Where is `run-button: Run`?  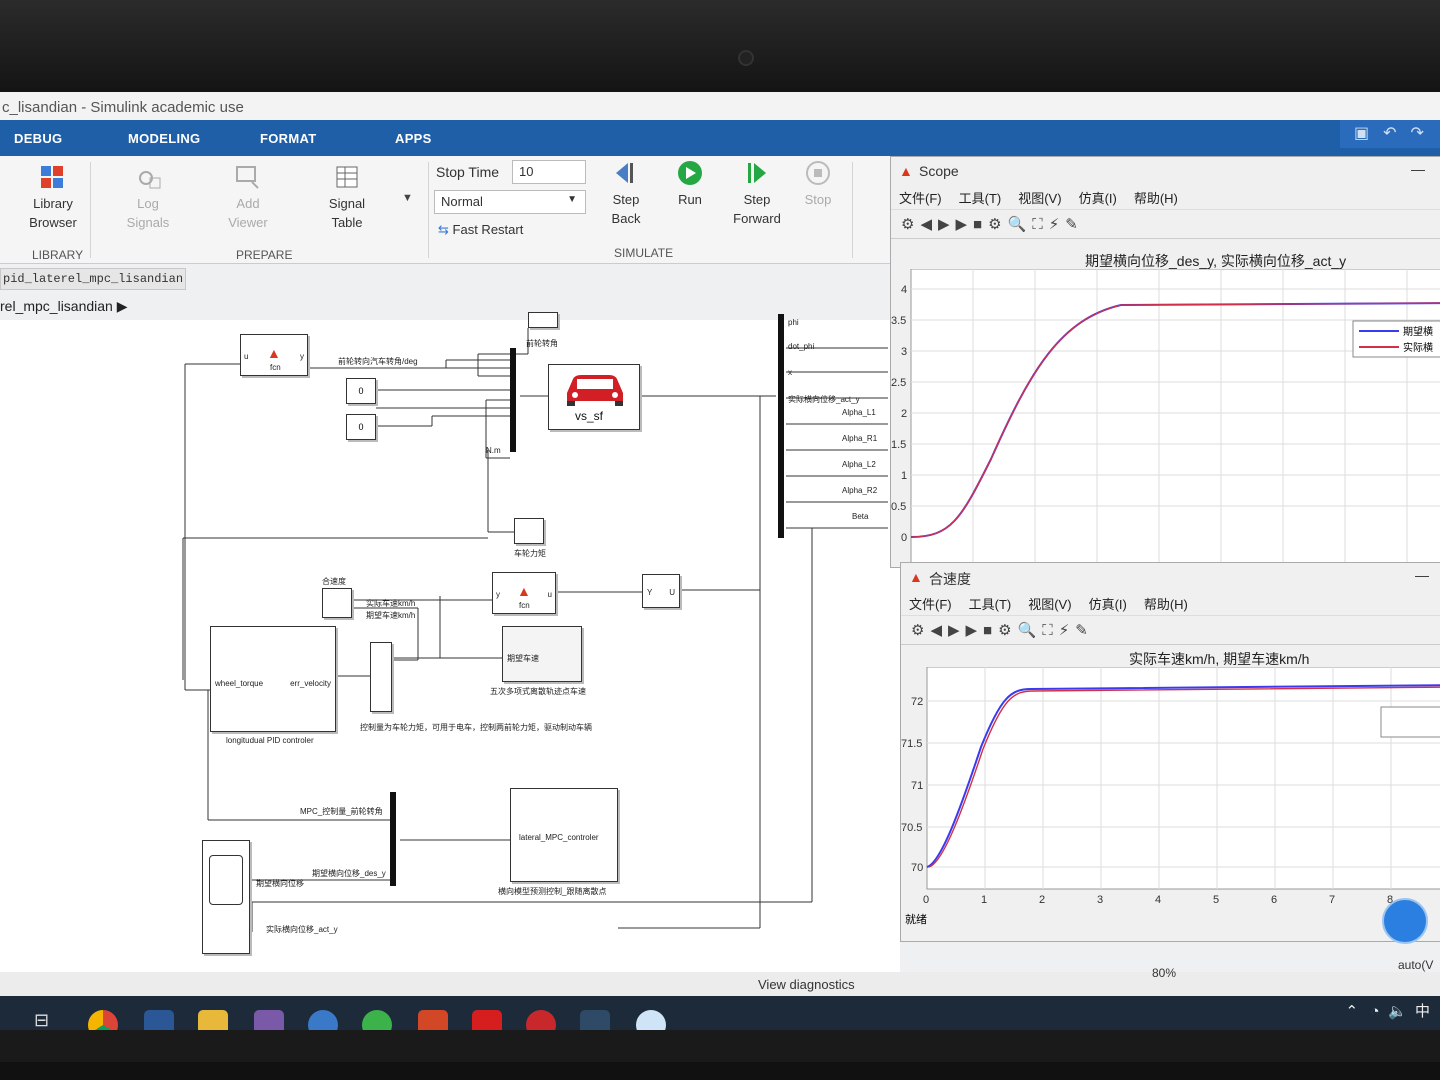
run-button: Run is located at coordinates (690, 184).